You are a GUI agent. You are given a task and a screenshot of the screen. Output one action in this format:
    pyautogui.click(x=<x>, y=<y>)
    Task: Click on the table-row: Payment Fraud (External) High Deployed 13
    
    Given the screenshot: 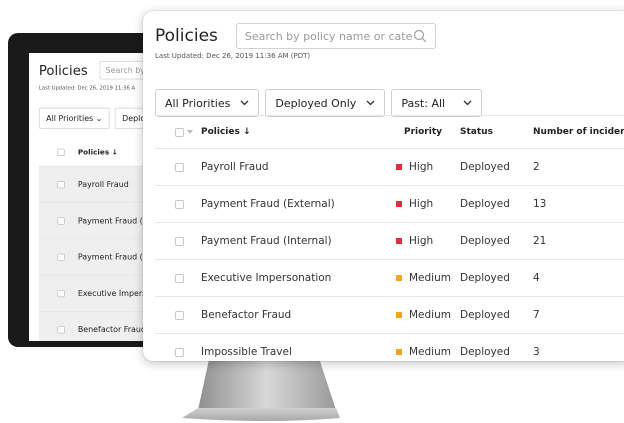 What is the action you would take?
    pyautogui.click(x=389, y=203)
    